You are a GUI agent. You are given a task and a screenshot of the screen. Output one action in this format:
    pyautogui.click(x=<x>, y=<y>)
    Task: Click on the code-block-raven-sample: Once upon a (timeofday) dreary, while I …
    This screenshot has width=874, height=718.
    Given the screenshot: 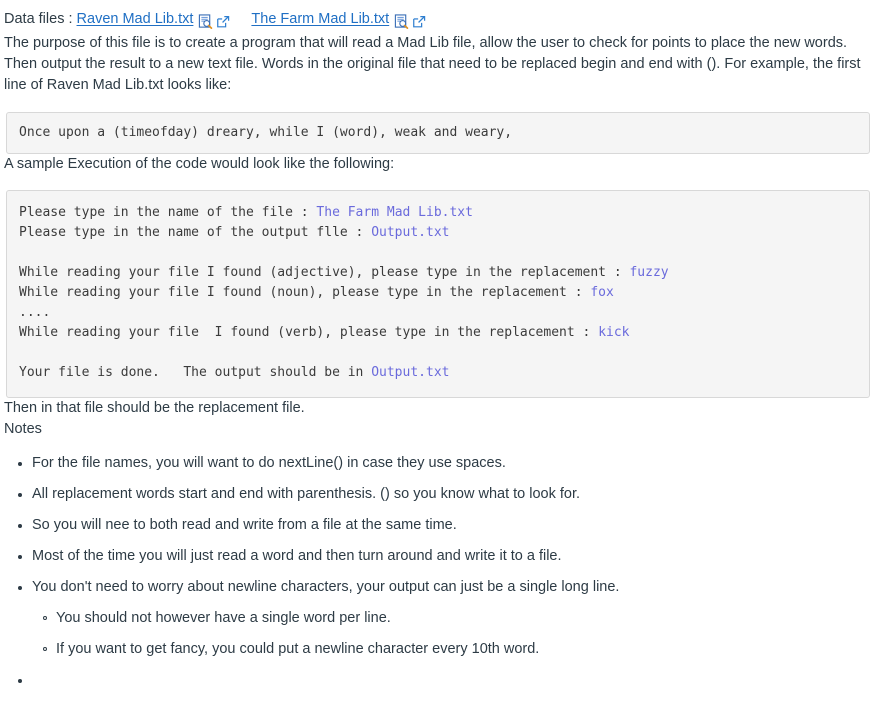 What is the action you would take?
    pyautogui.click(x=438, y=133)
    